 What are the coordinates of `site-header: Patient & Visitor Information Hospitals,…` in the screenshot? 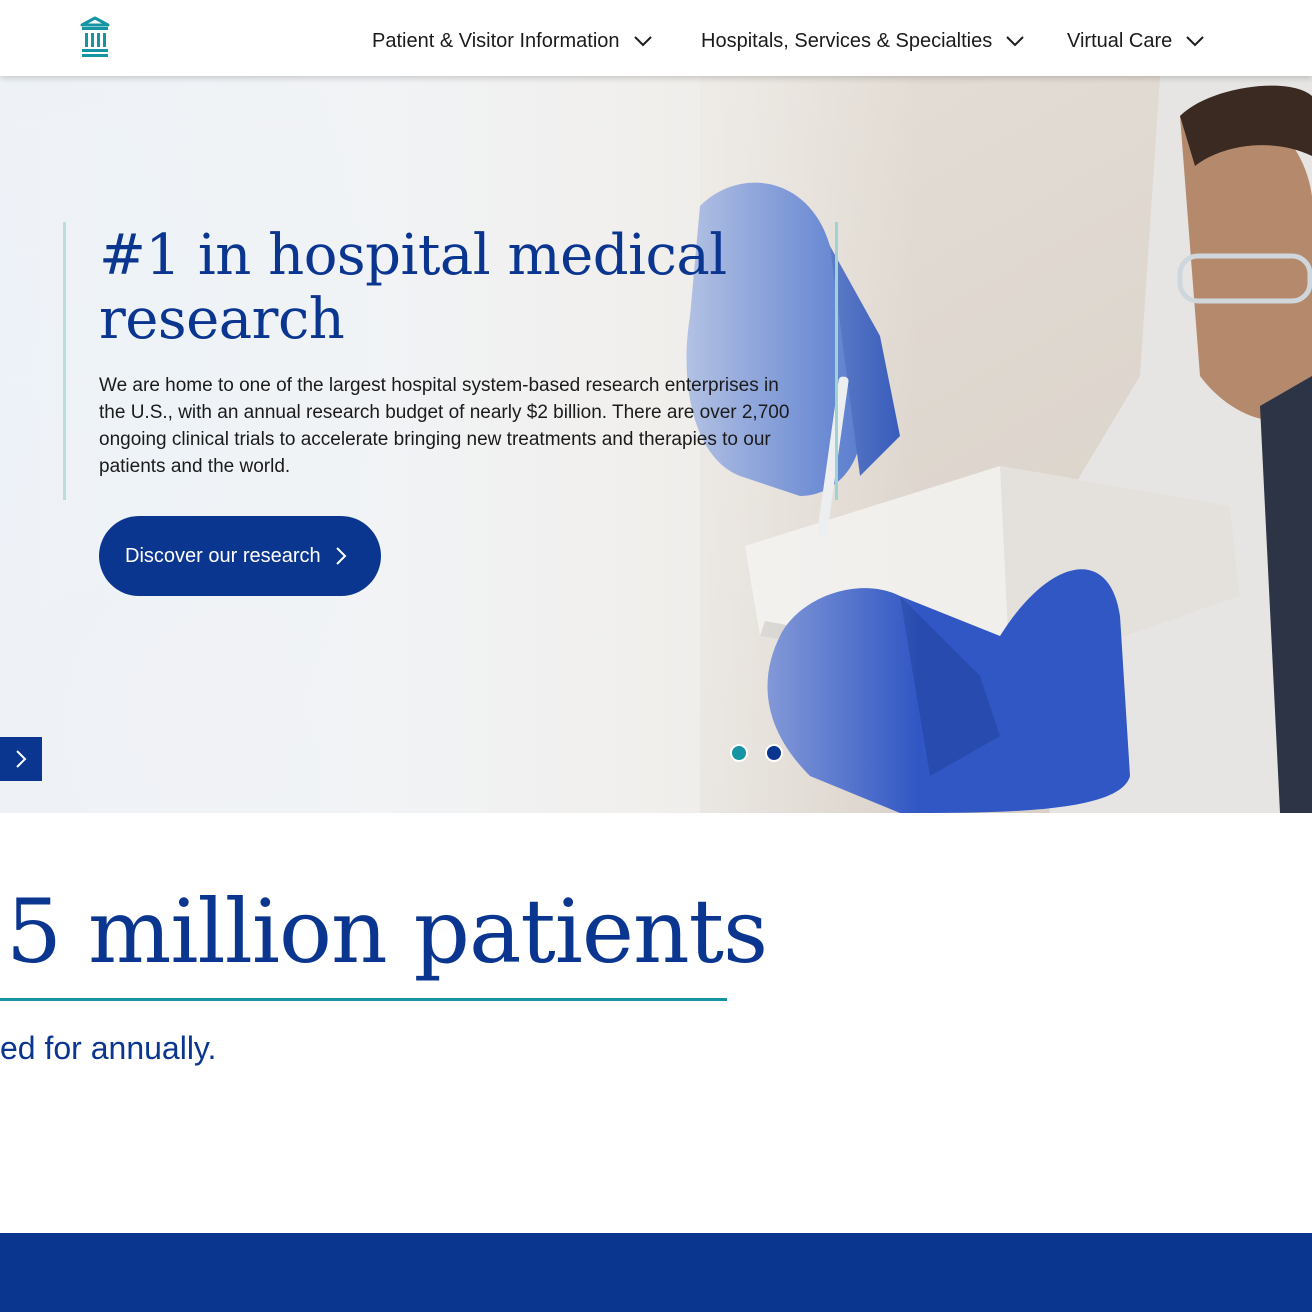 It's located at (656, 38).